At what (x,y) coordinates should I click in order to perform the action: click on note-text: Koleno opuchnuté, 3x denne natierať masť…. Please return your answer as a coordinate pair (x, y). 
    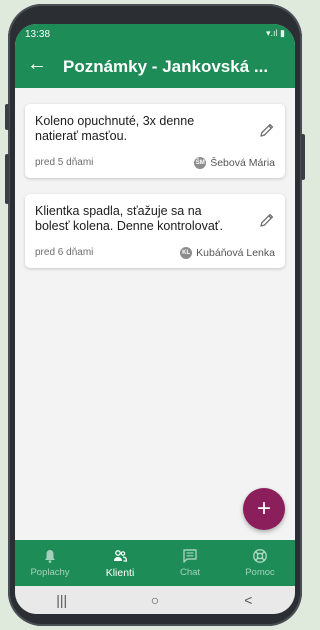
    Looking at the image, I should click on (115, 128).